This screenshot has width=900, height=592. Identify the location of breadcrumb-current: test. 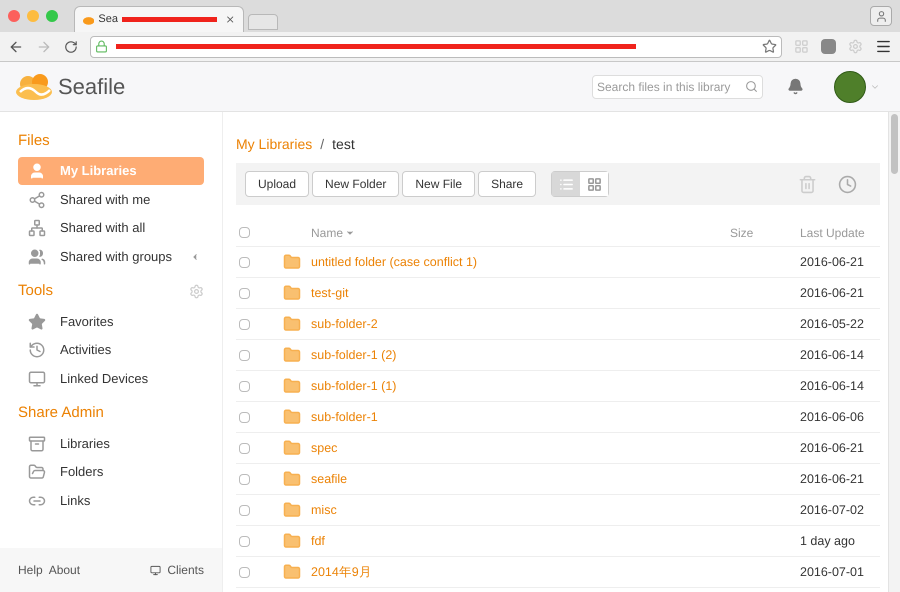
(343, 144).